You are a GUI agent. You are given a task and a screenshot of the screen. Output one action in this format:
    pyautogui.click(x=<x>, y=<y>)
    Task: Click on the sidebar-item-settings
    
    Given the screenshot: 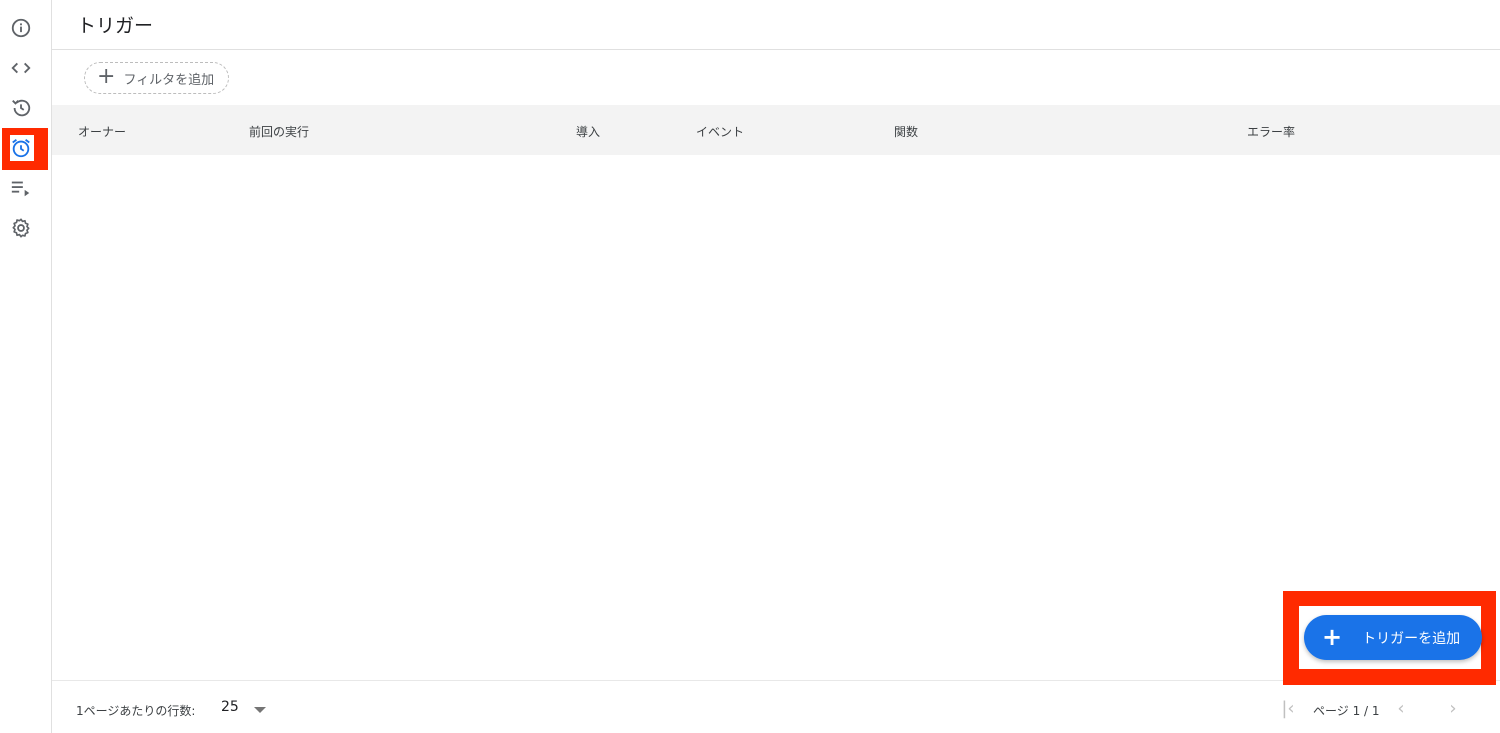 What is the action you would take?
    pyautogui.click(x=21, y=228)
    